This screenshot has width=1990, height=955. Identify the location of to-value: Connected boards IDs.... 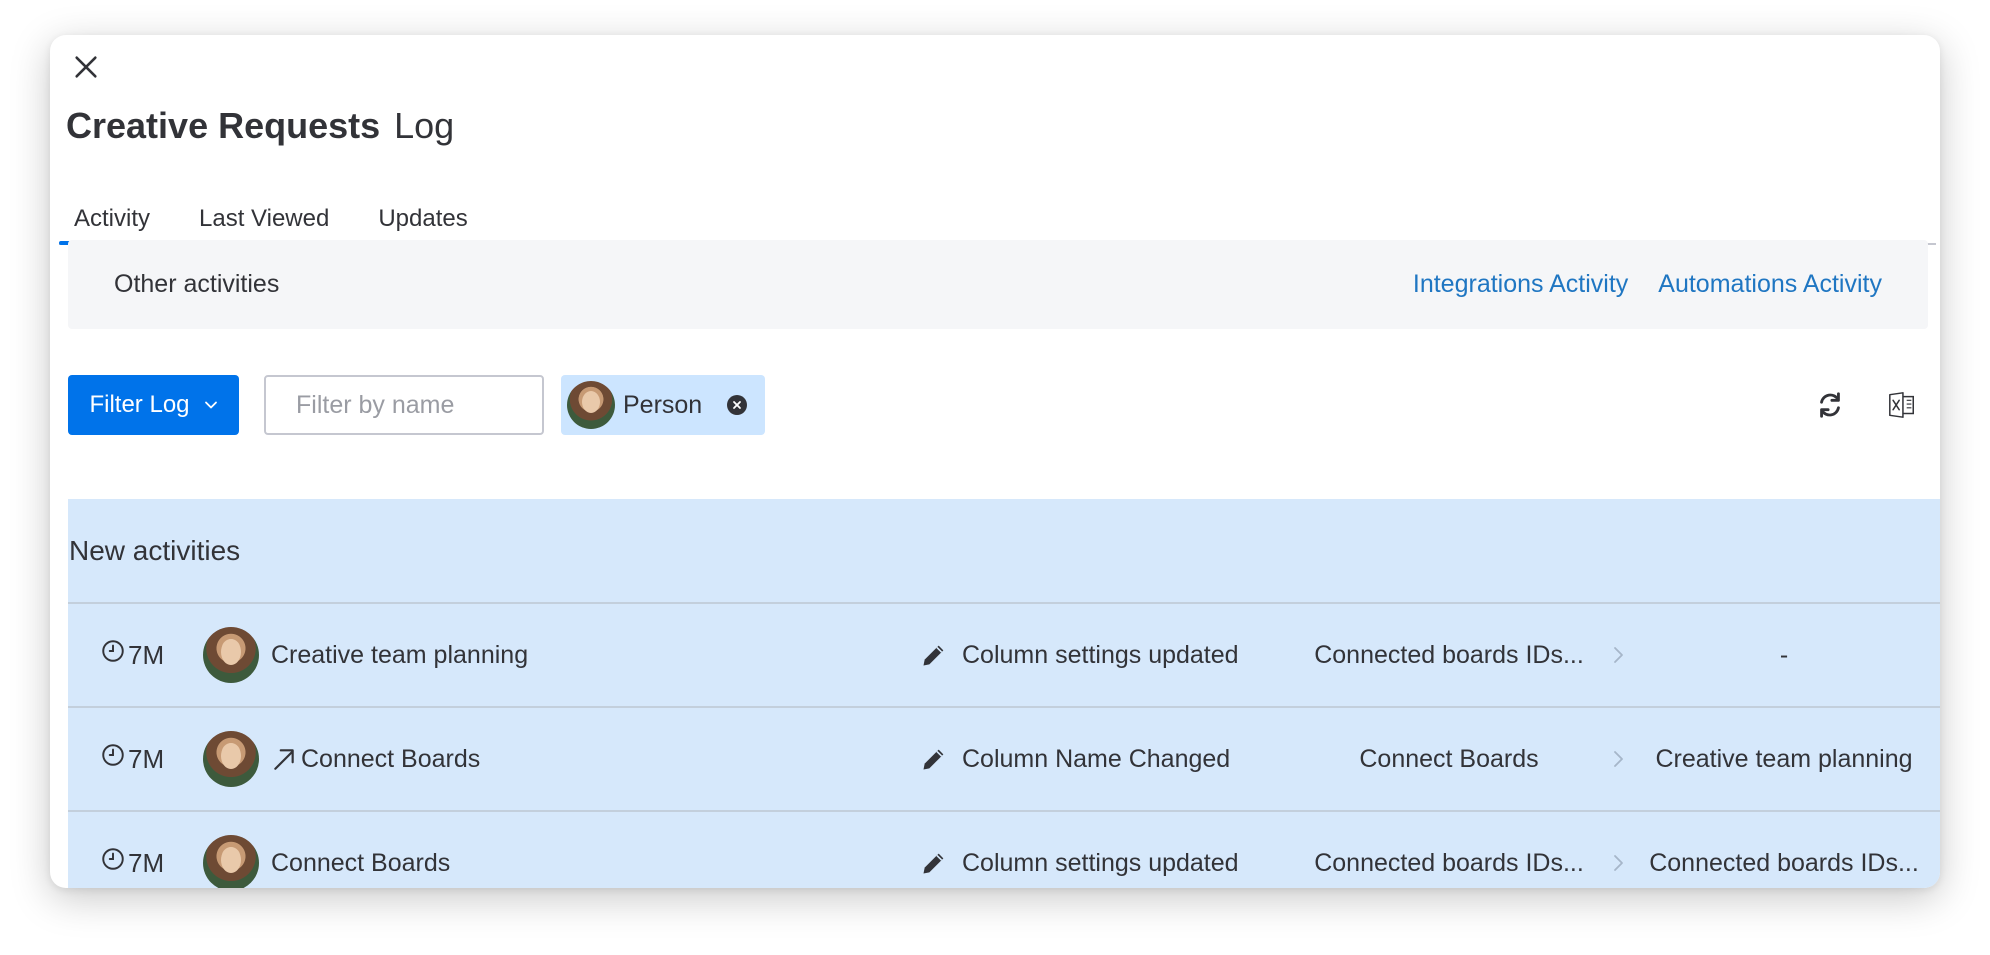
(1784, 862).